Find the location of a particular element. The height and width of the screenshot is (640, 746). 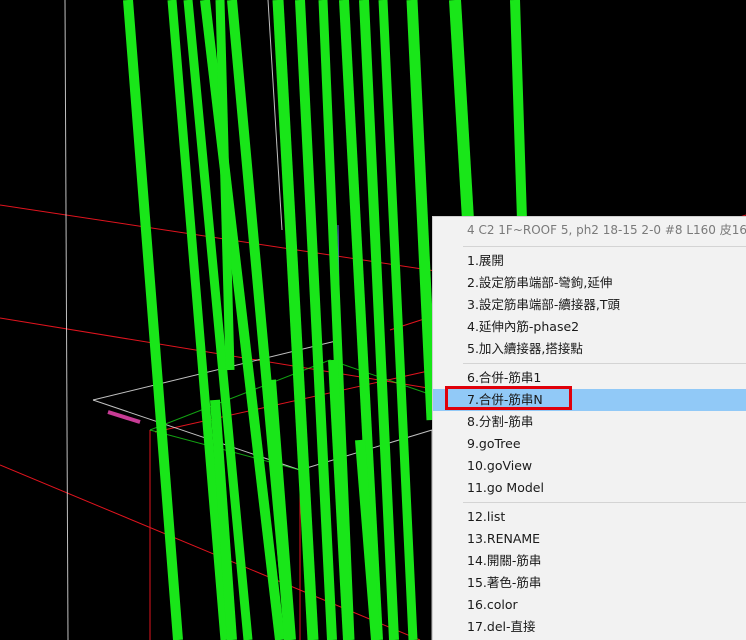

menu-item-split: 8.分割-筋串 is located at coordinates (589, 422).